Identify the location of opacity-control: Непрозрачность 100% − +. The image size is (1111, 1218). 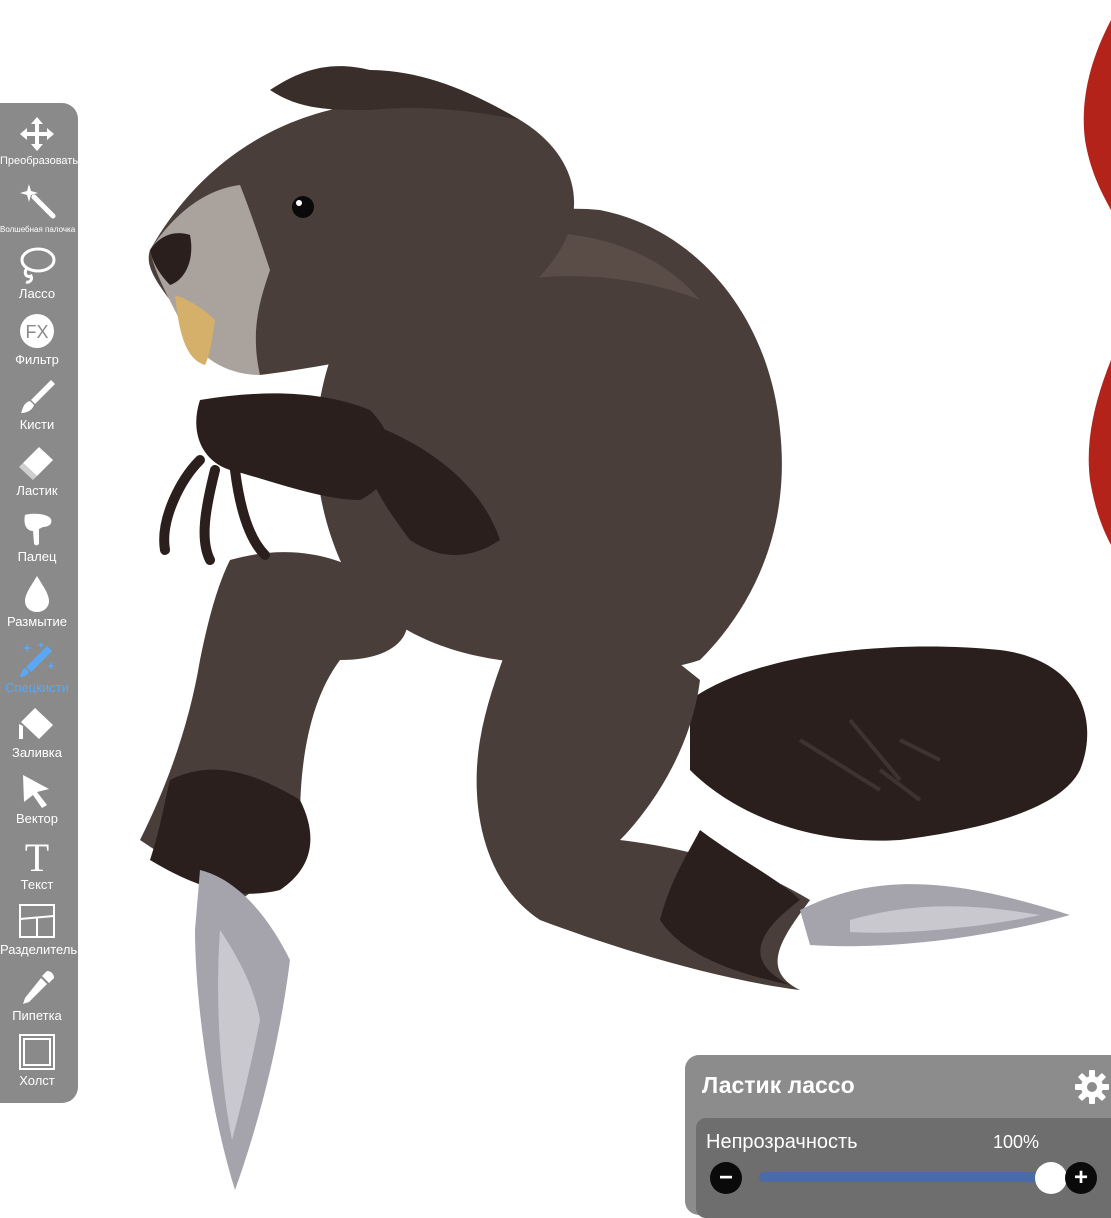
(903, 1168).